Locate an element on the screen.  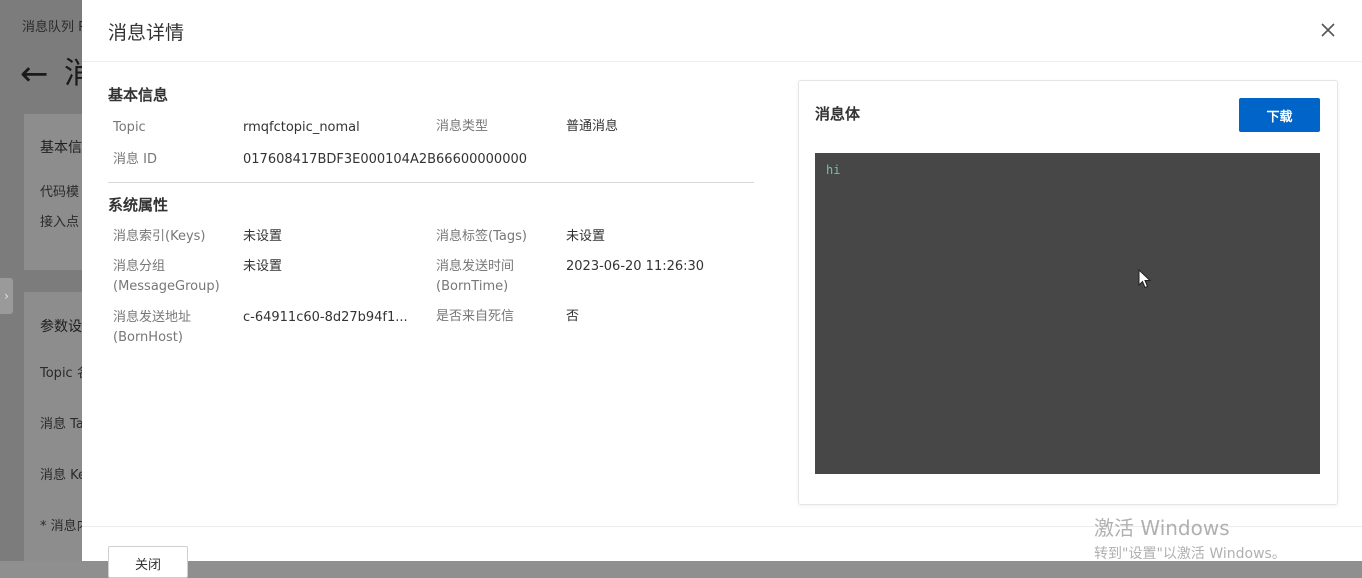
breadcrumb: 消息队列 R is located at coordinates (54, 25).